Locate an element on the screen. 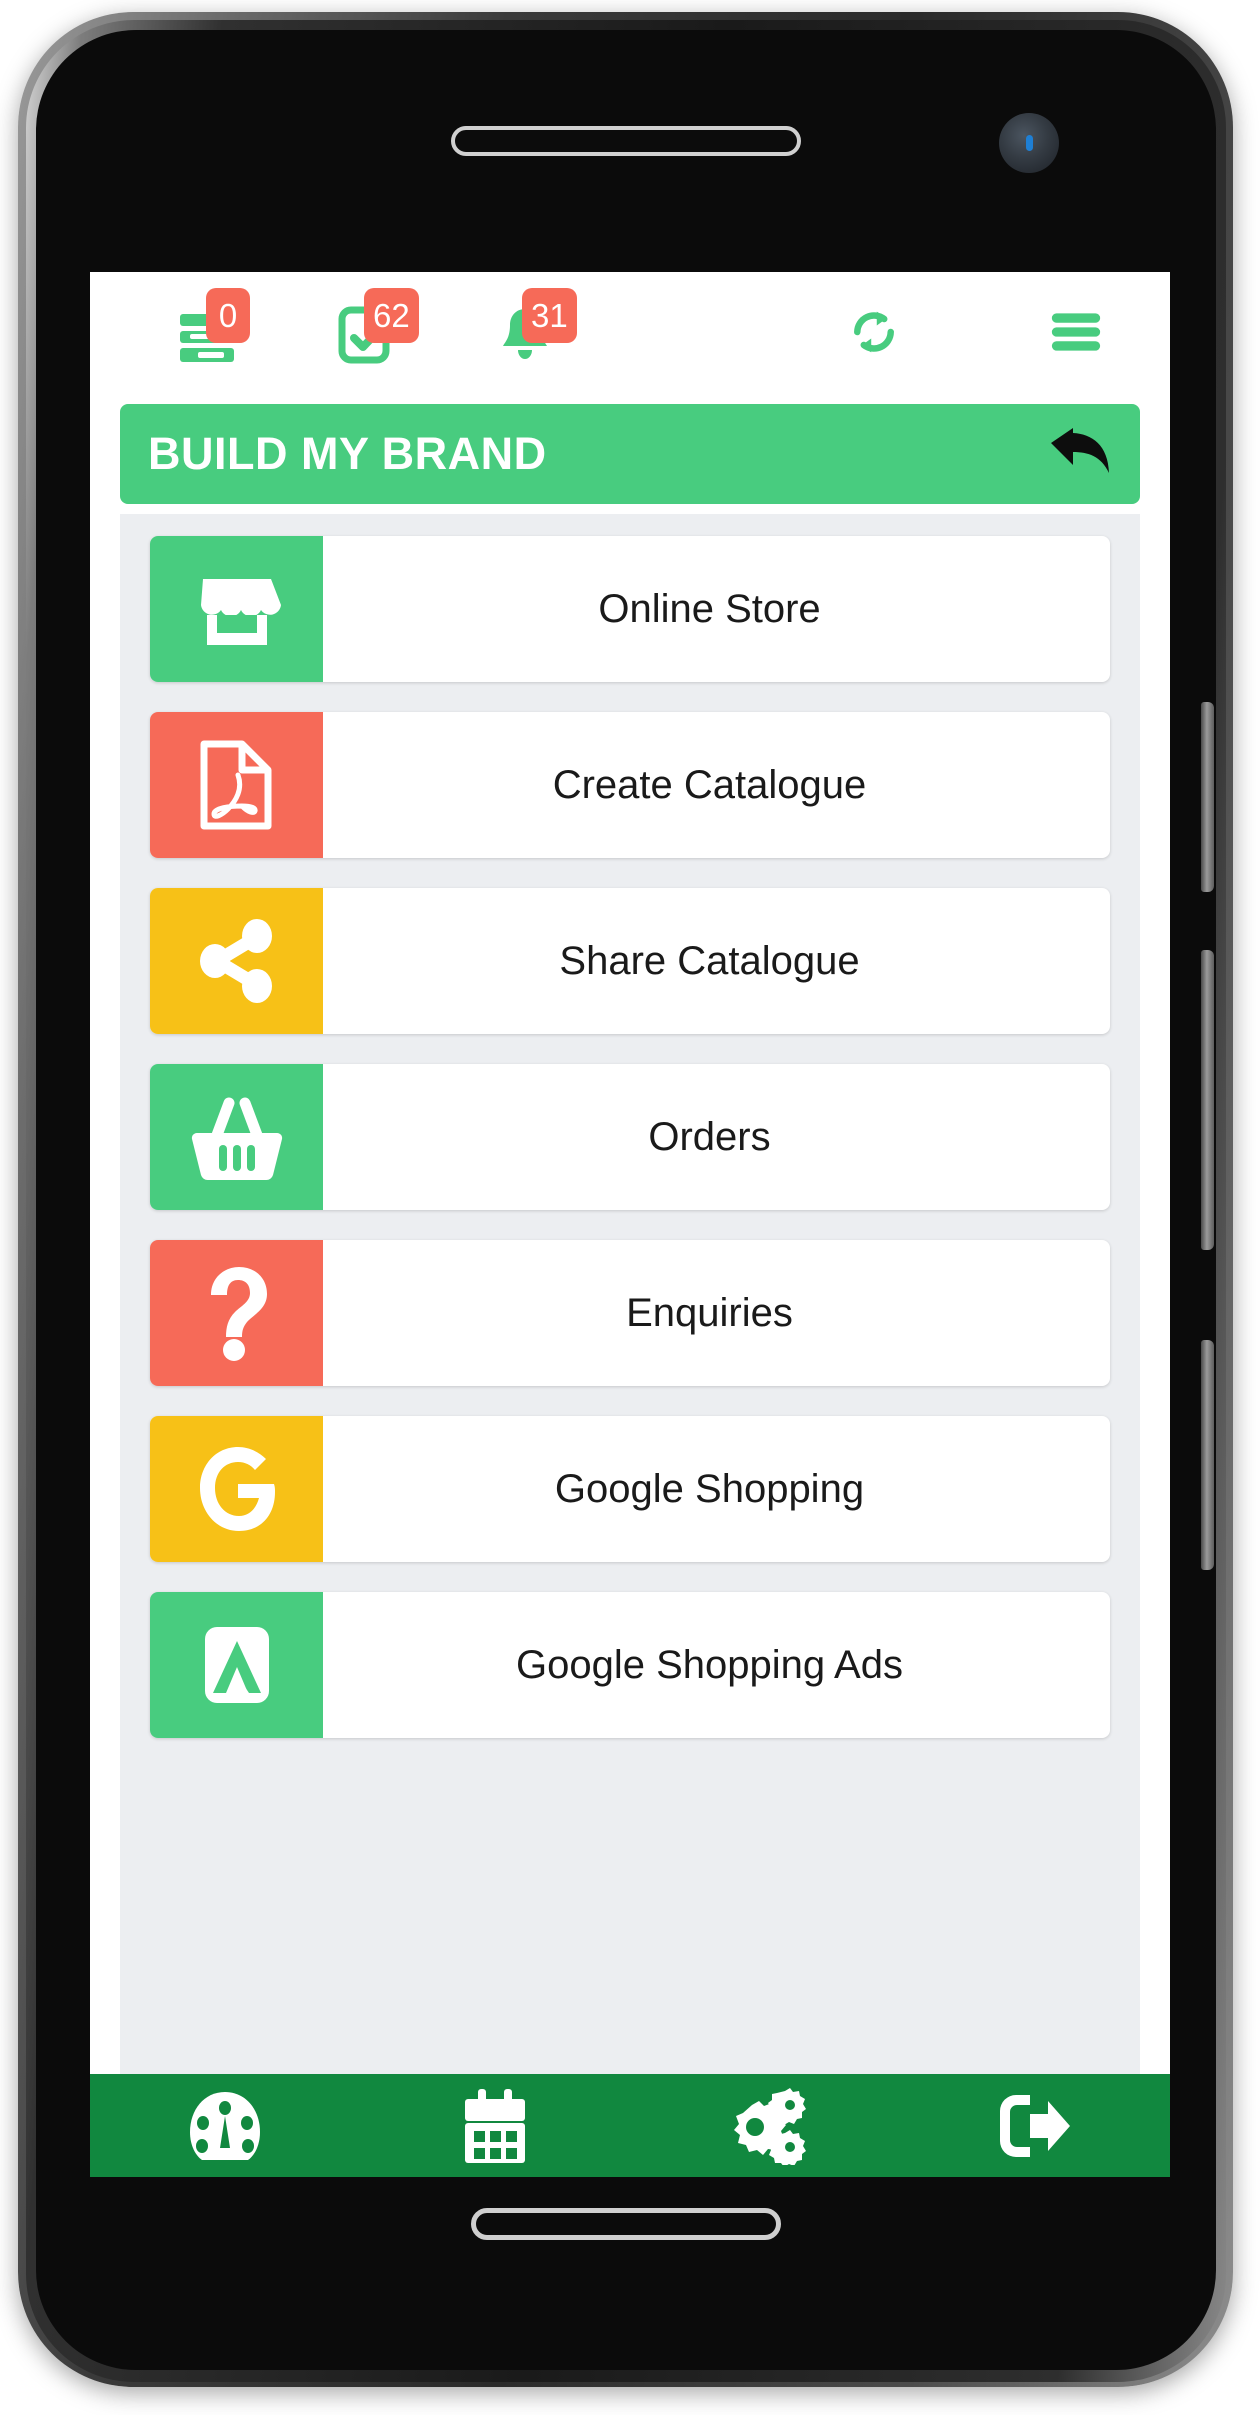 Image resolution: width=1260 pixels, height=2415 pixels. menu-item-label: Google Shopping Ads is located at coordinates (709, 1664).